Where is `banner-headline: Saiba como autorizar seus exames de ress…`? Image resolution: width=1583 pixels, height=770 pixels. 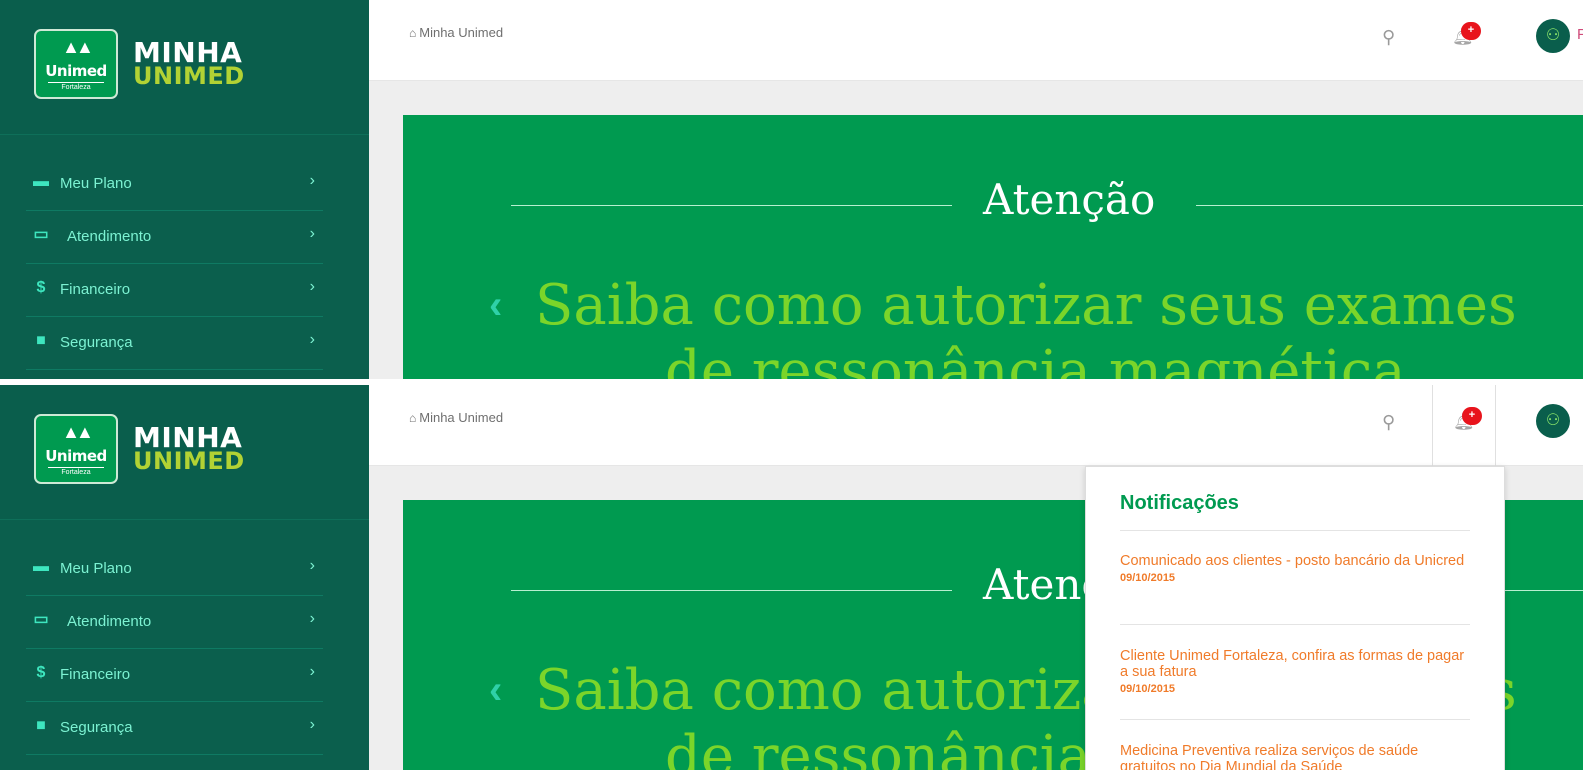 banner-headline: Saiba como autorizar seus exames de ress… is located at coordinates (1059, 326).